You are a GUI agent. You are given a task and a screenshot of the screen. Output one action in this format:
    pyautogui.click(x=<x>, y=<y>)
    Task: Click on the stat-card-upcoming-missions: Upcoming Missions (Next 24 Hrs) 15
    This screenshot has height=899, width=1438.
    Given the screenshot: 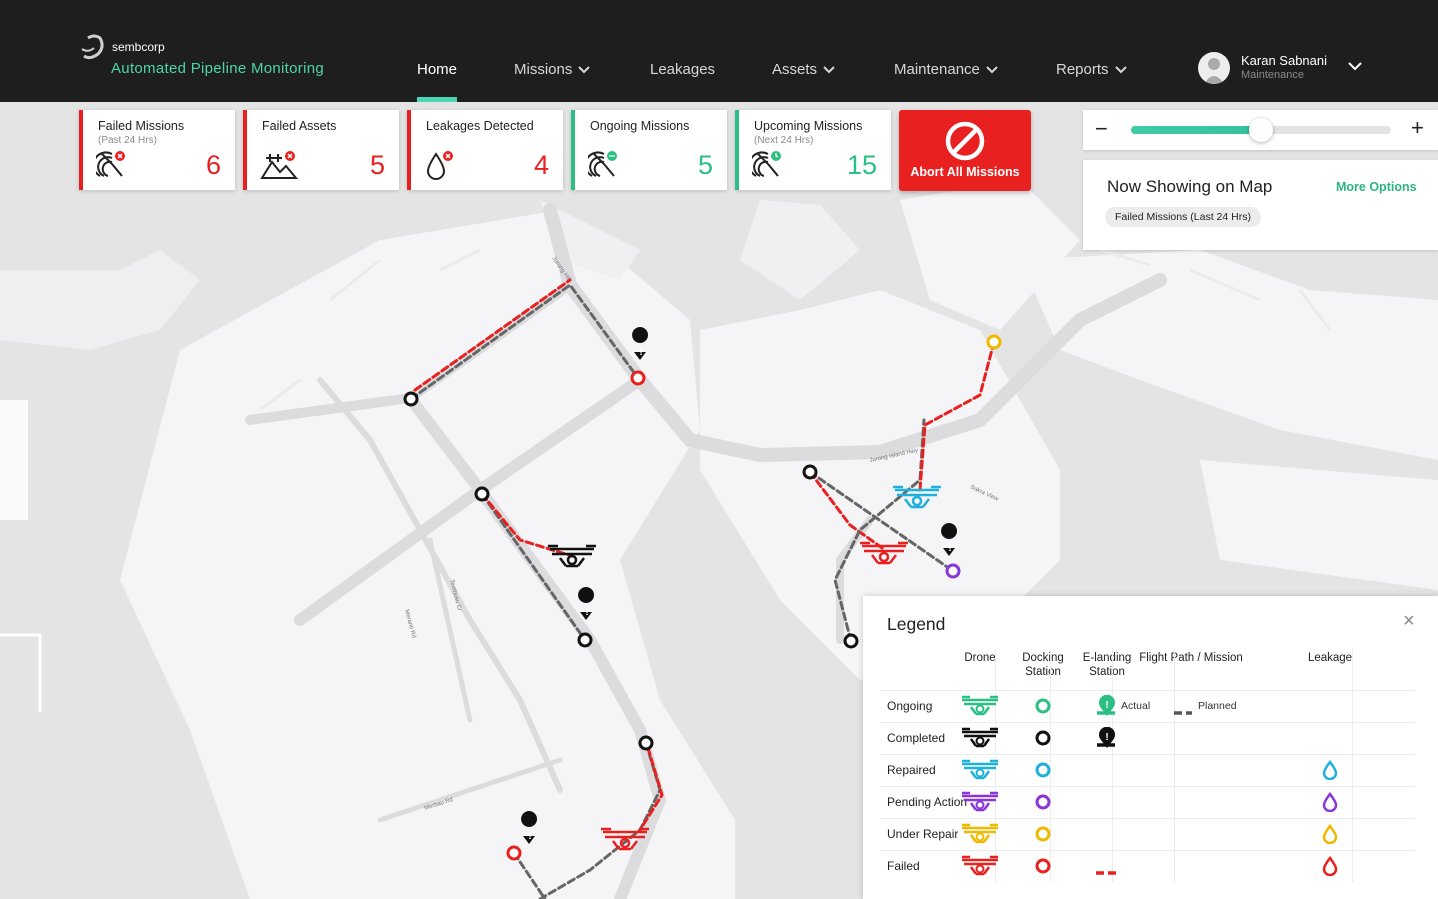 What is the action you would take?
    pyautogui.click(x=813, y=150)
    